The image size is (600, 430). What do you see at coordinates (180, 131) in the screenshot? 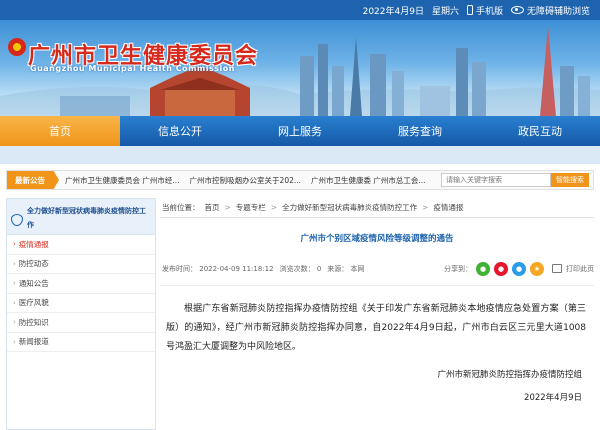
I see `nav-info-disclosure: 信息公开` at bounding box center [180, 131].